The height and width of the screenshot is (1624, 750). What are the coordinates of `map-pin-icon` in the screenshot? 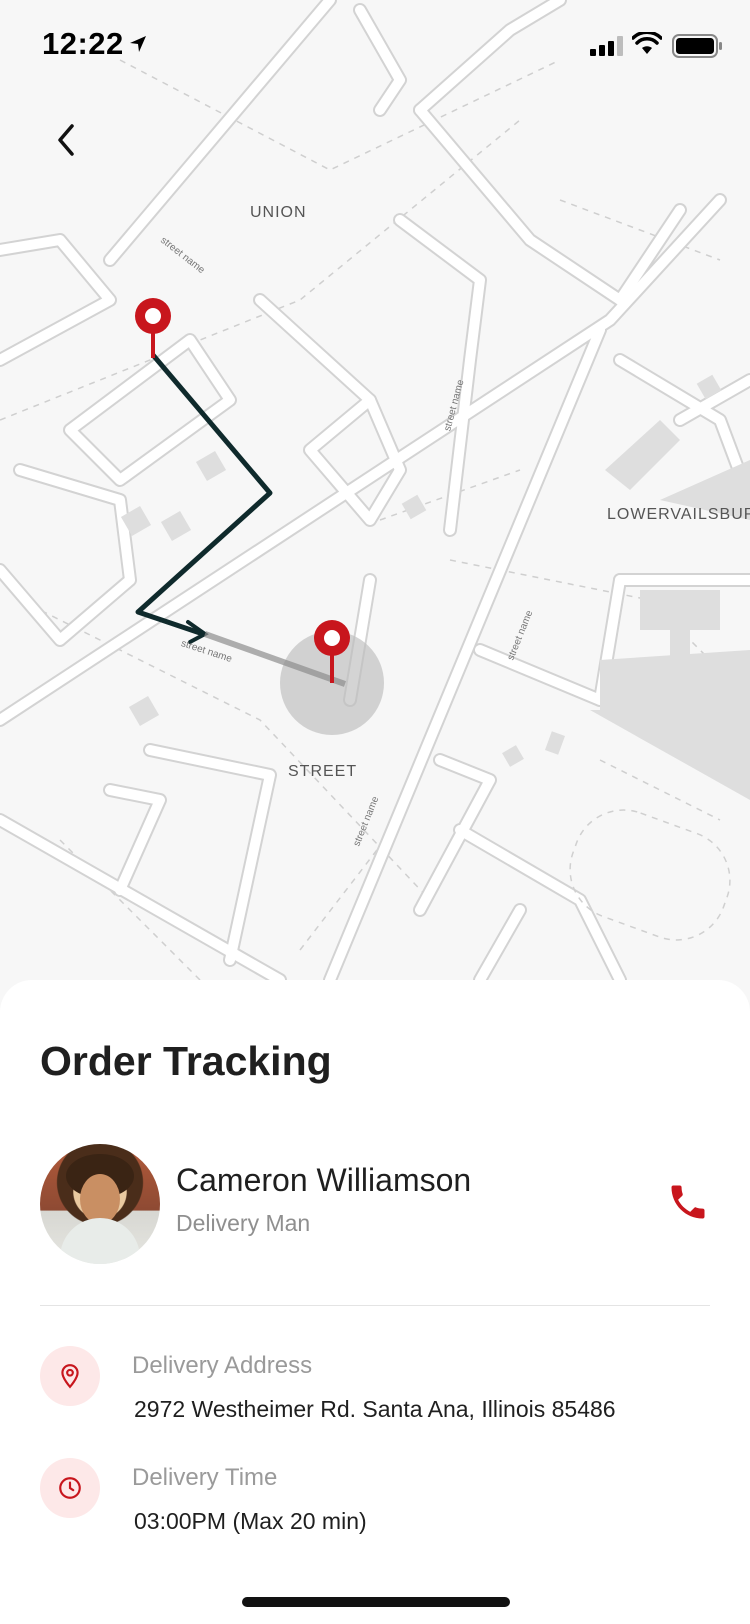 It's located at (70, 1376).